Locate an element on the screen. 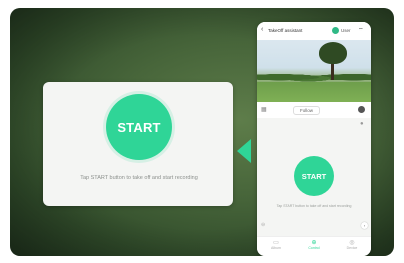 The width and height of the screenshot is (404, 263). avatar is located at coordinates (335, 30).